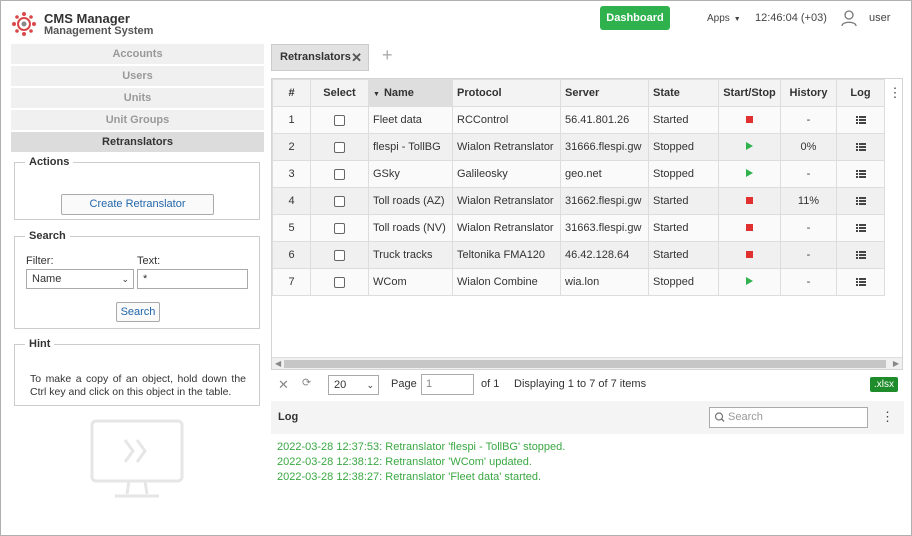  What do you see at coordinates (604, 282) in the screenshot?
I see `cell-server: wia.lon` at bounding box center [604, 282].